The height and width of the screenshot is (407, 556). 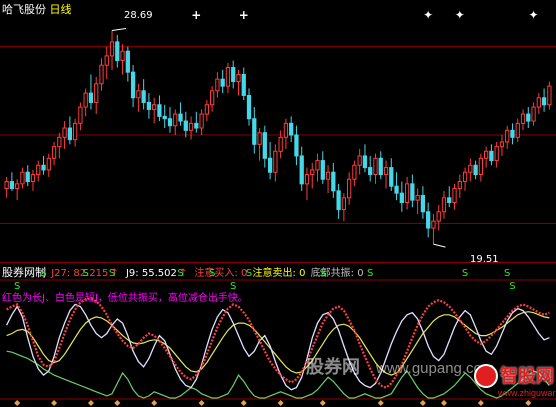 What do you see at coordinates (61, 9) in the screenshot?
I see `period-label: 日线` at bounding box center [61, 9].